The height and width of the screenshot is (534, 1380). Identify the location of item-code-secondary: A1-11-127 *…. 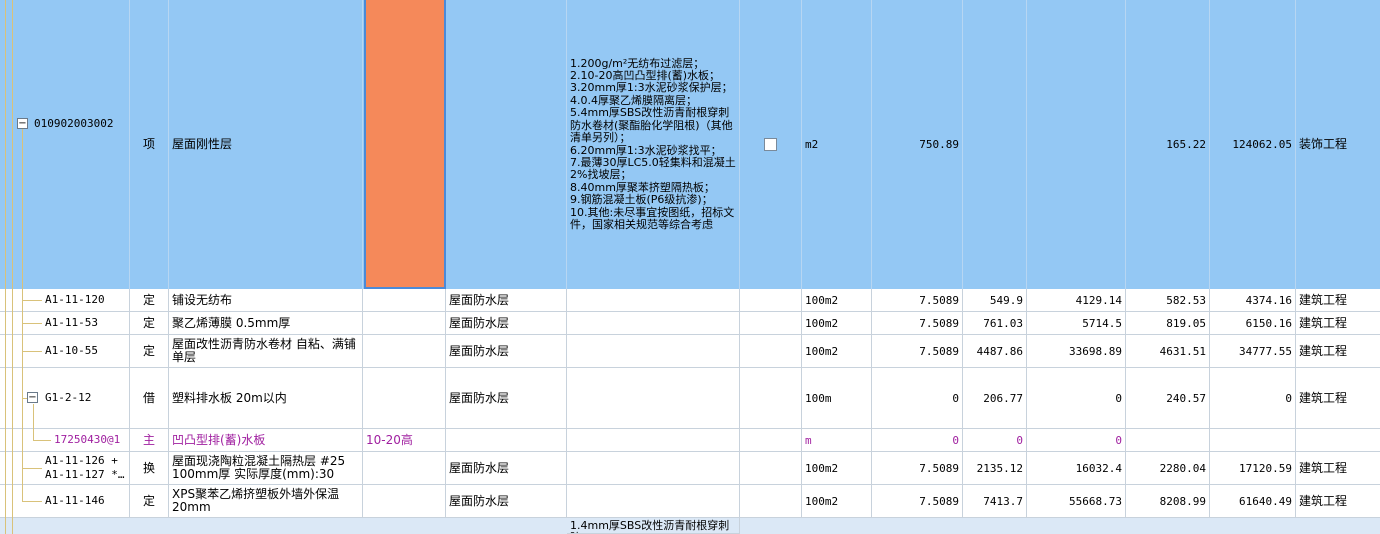
(85, 474).